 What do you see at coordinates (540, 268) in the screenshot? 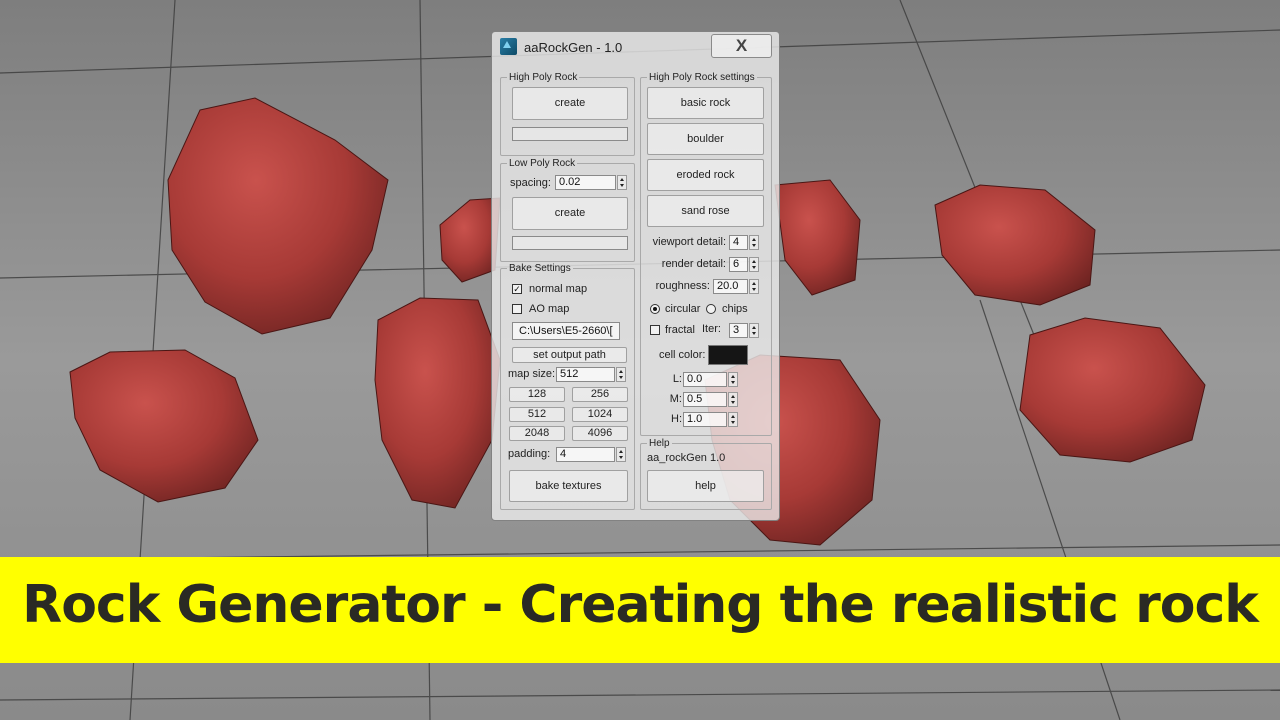
I see `bake-settings-legend: Bake Settings` at bounding box center [540, 268].